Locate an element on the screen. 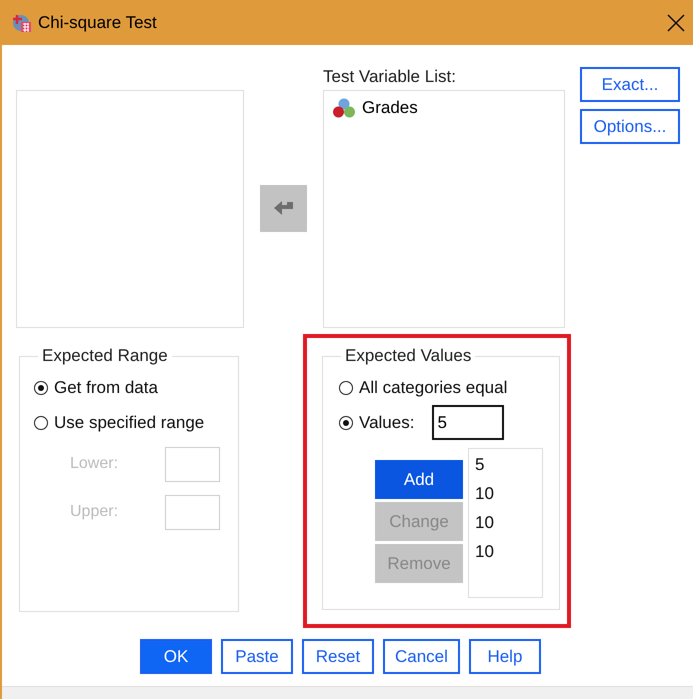 The image size is (693, 699). radio-option: All categories equal is located at coordinates (442, 387).